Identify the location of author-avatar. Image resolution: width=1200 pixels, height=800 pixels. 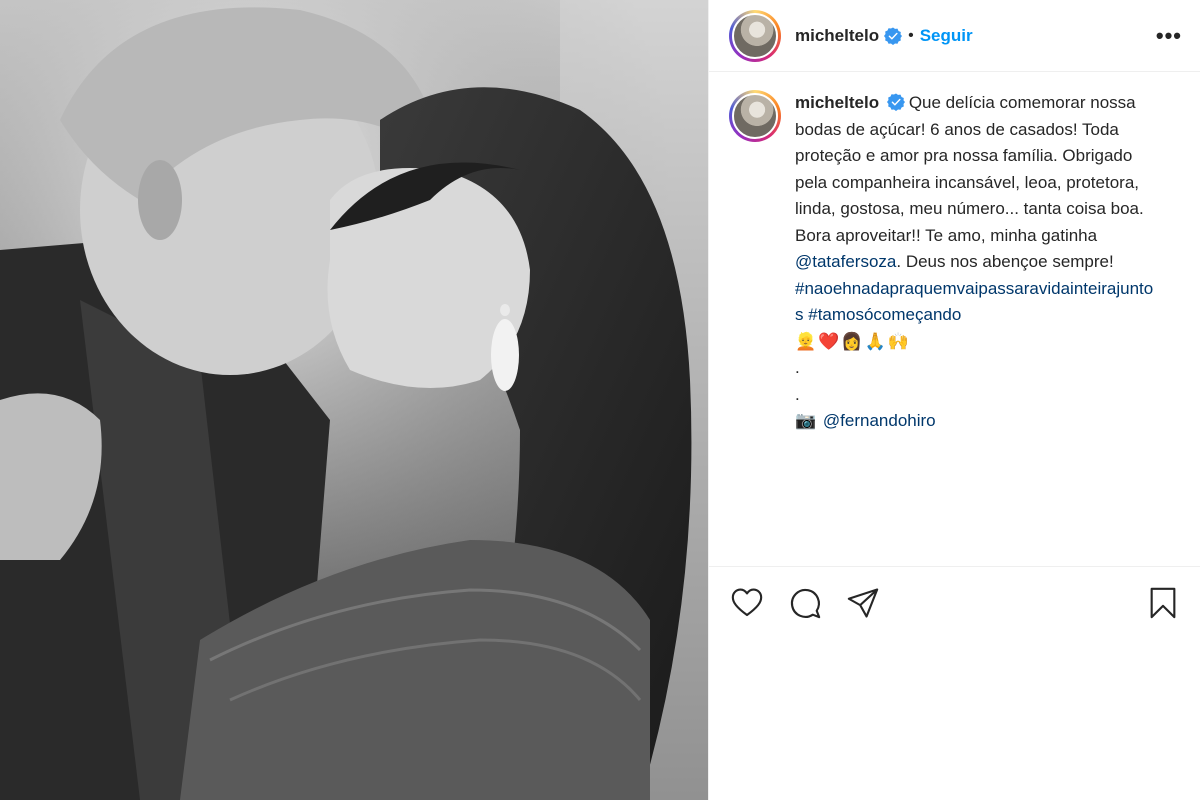
(755, 35).